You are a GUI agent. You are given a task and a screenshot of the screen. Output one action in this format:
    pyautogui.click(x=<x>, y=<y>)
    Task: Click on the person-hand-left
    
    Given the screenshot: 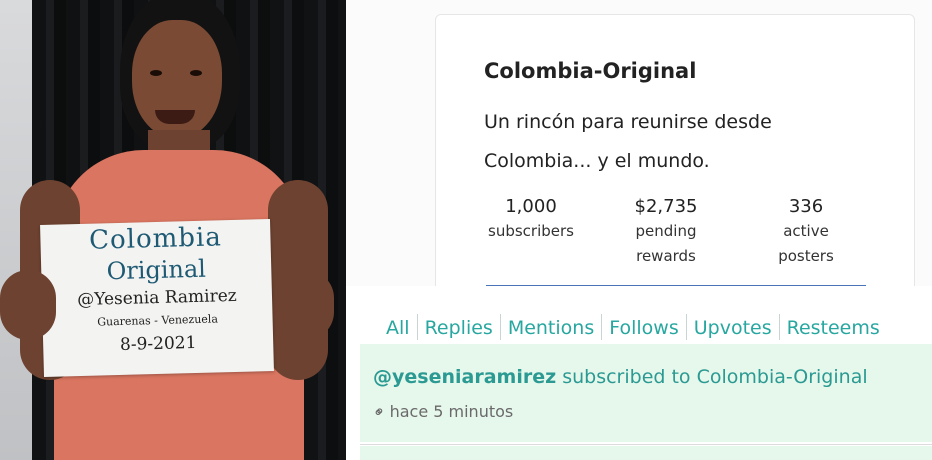 What is the action you would take?
    pyautogui.click(x=28, y=305)
    